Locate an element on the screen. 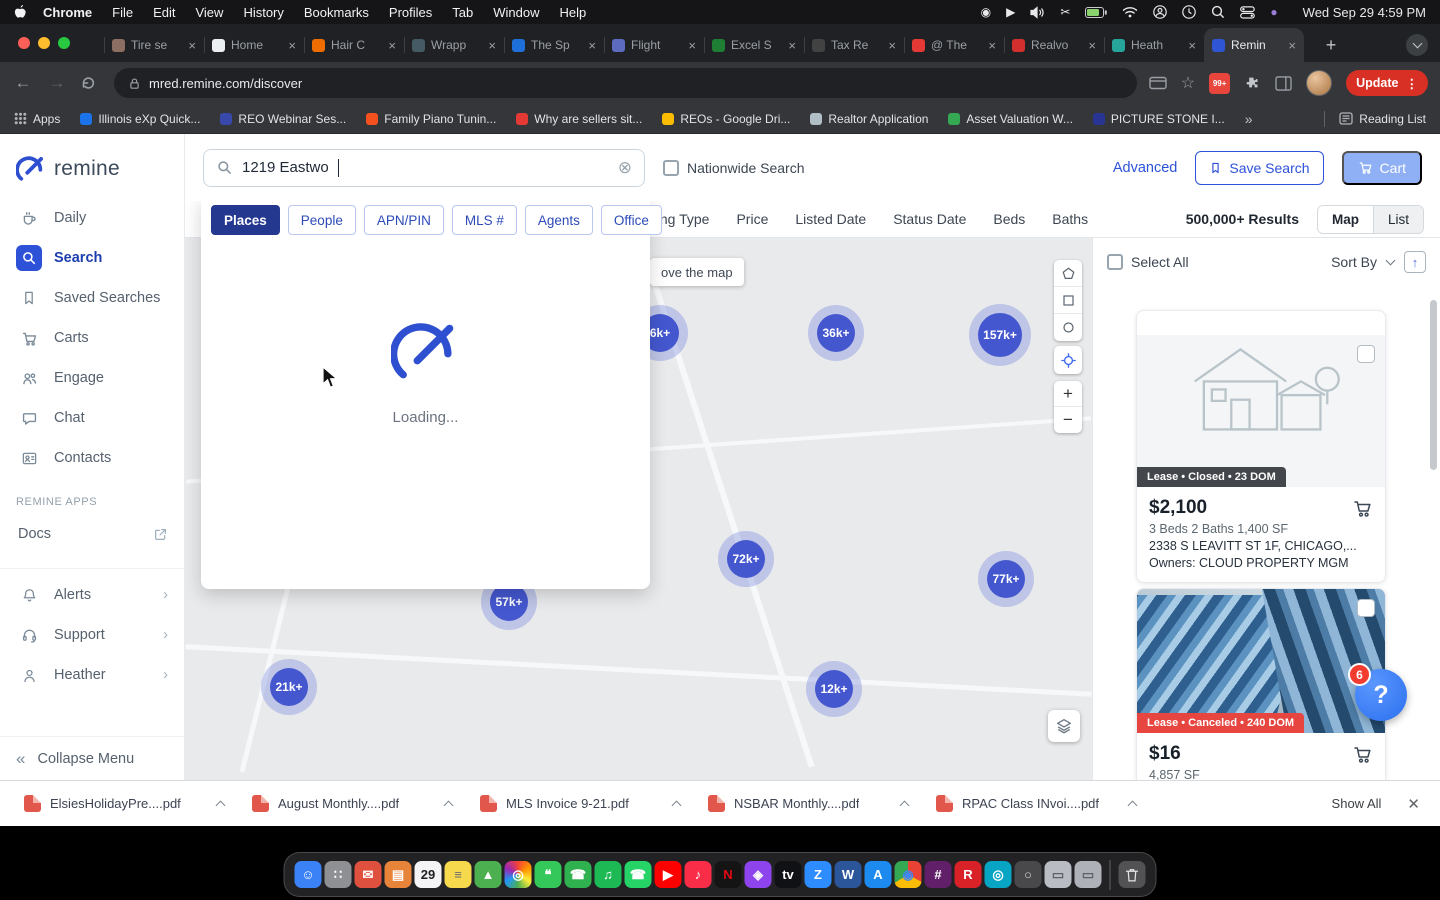 The height and width of the screenshot is (900, 1440). dock-app-icon: ♪ is located at coordinates (698, 874).